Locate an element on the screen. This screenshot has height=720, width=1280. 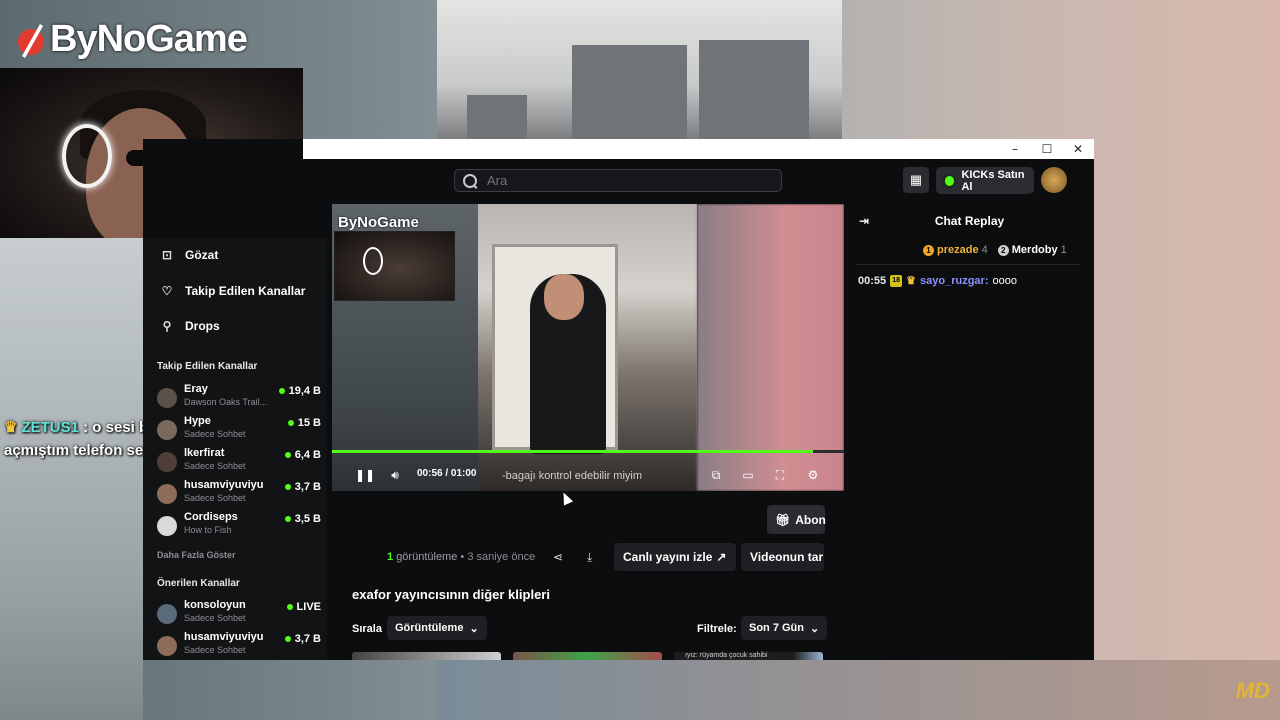
theater-mode-icon: ▭ is located at coordinates (748, 475).